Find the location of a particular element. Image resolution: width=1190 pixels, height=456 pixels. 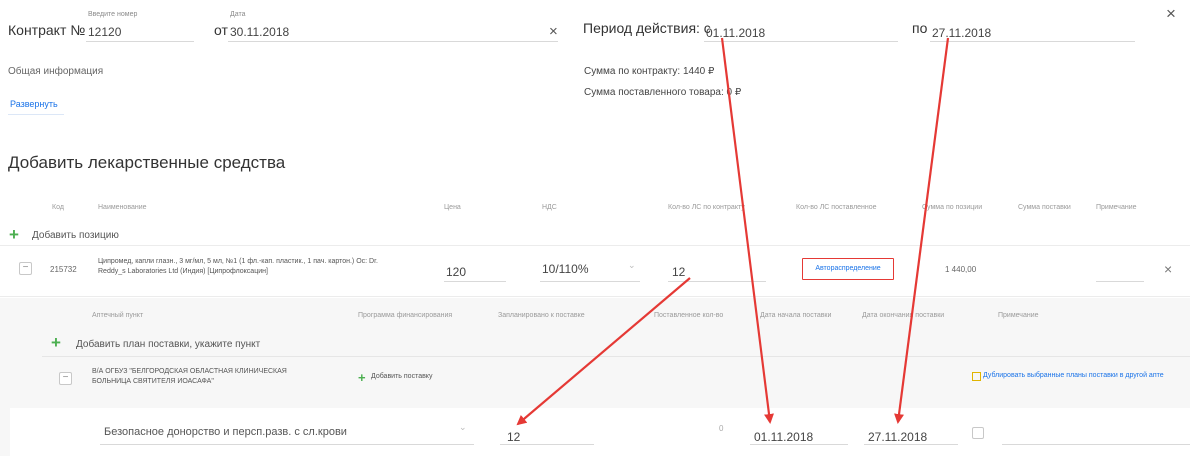

arrow-period-start-to-start-date is located at coordinates (747, 230).